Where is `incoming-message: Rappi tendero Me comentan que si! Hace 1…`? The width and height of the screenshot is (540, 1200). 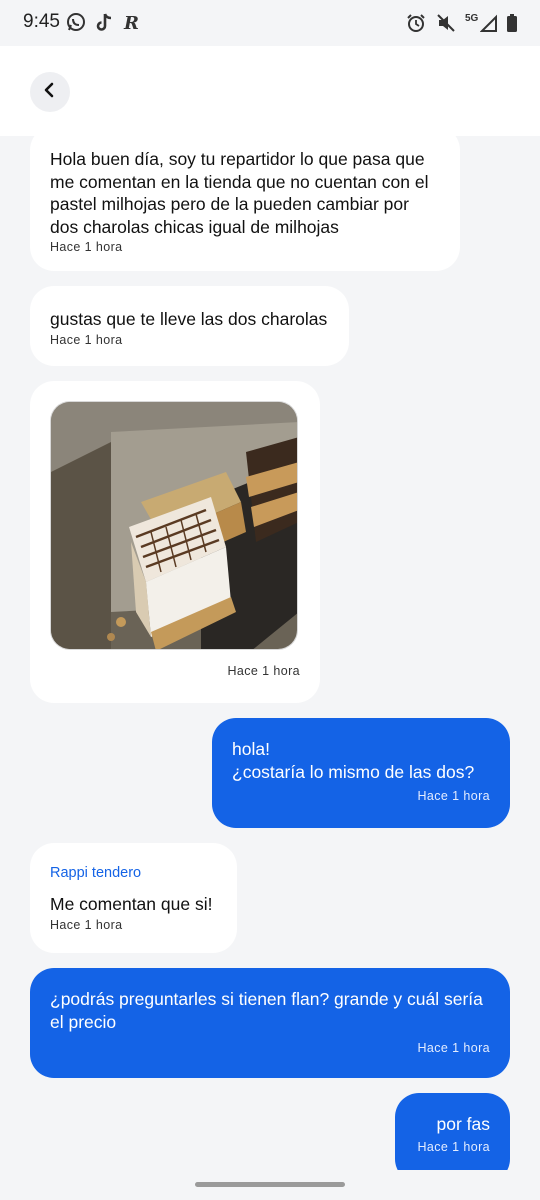
incoming-message: Rappi tendero Me comentan que si! Hace 1… is located at coordinates (133, 898).